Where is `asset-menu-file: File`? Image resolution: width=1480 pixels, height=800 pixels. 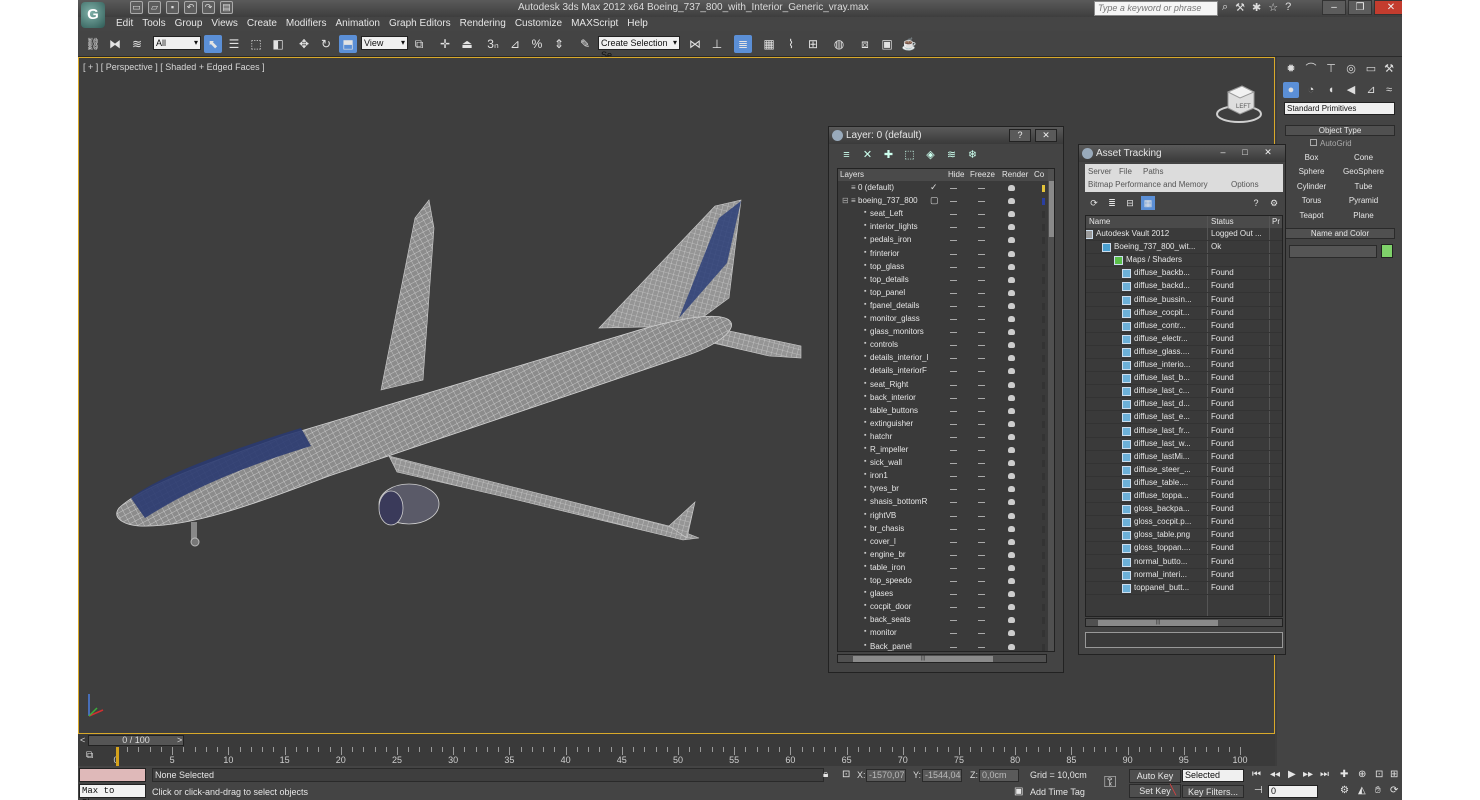 asset-menu-file: File is located at coordinates (1125, 171).